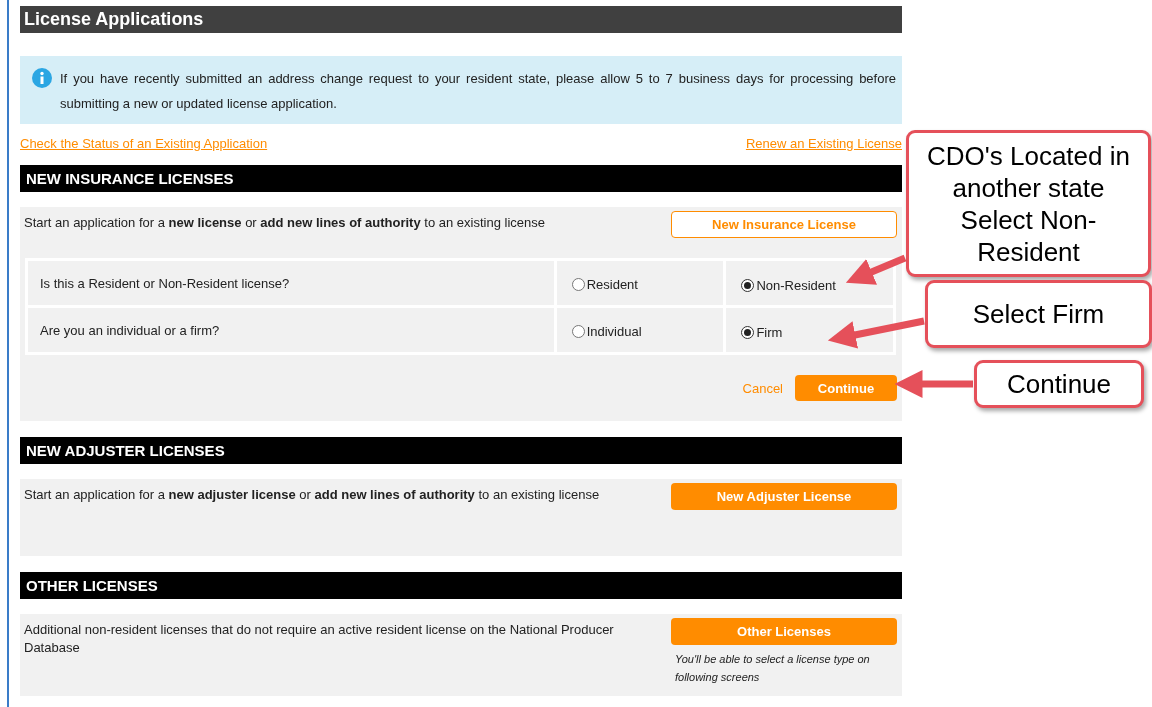 The height and width of the screenshot is (707, 1152). Describe the element at coordinates (772, 668) in the screenshot. I see `hint-text: You'll be able to select a license type on following screens` at that location.